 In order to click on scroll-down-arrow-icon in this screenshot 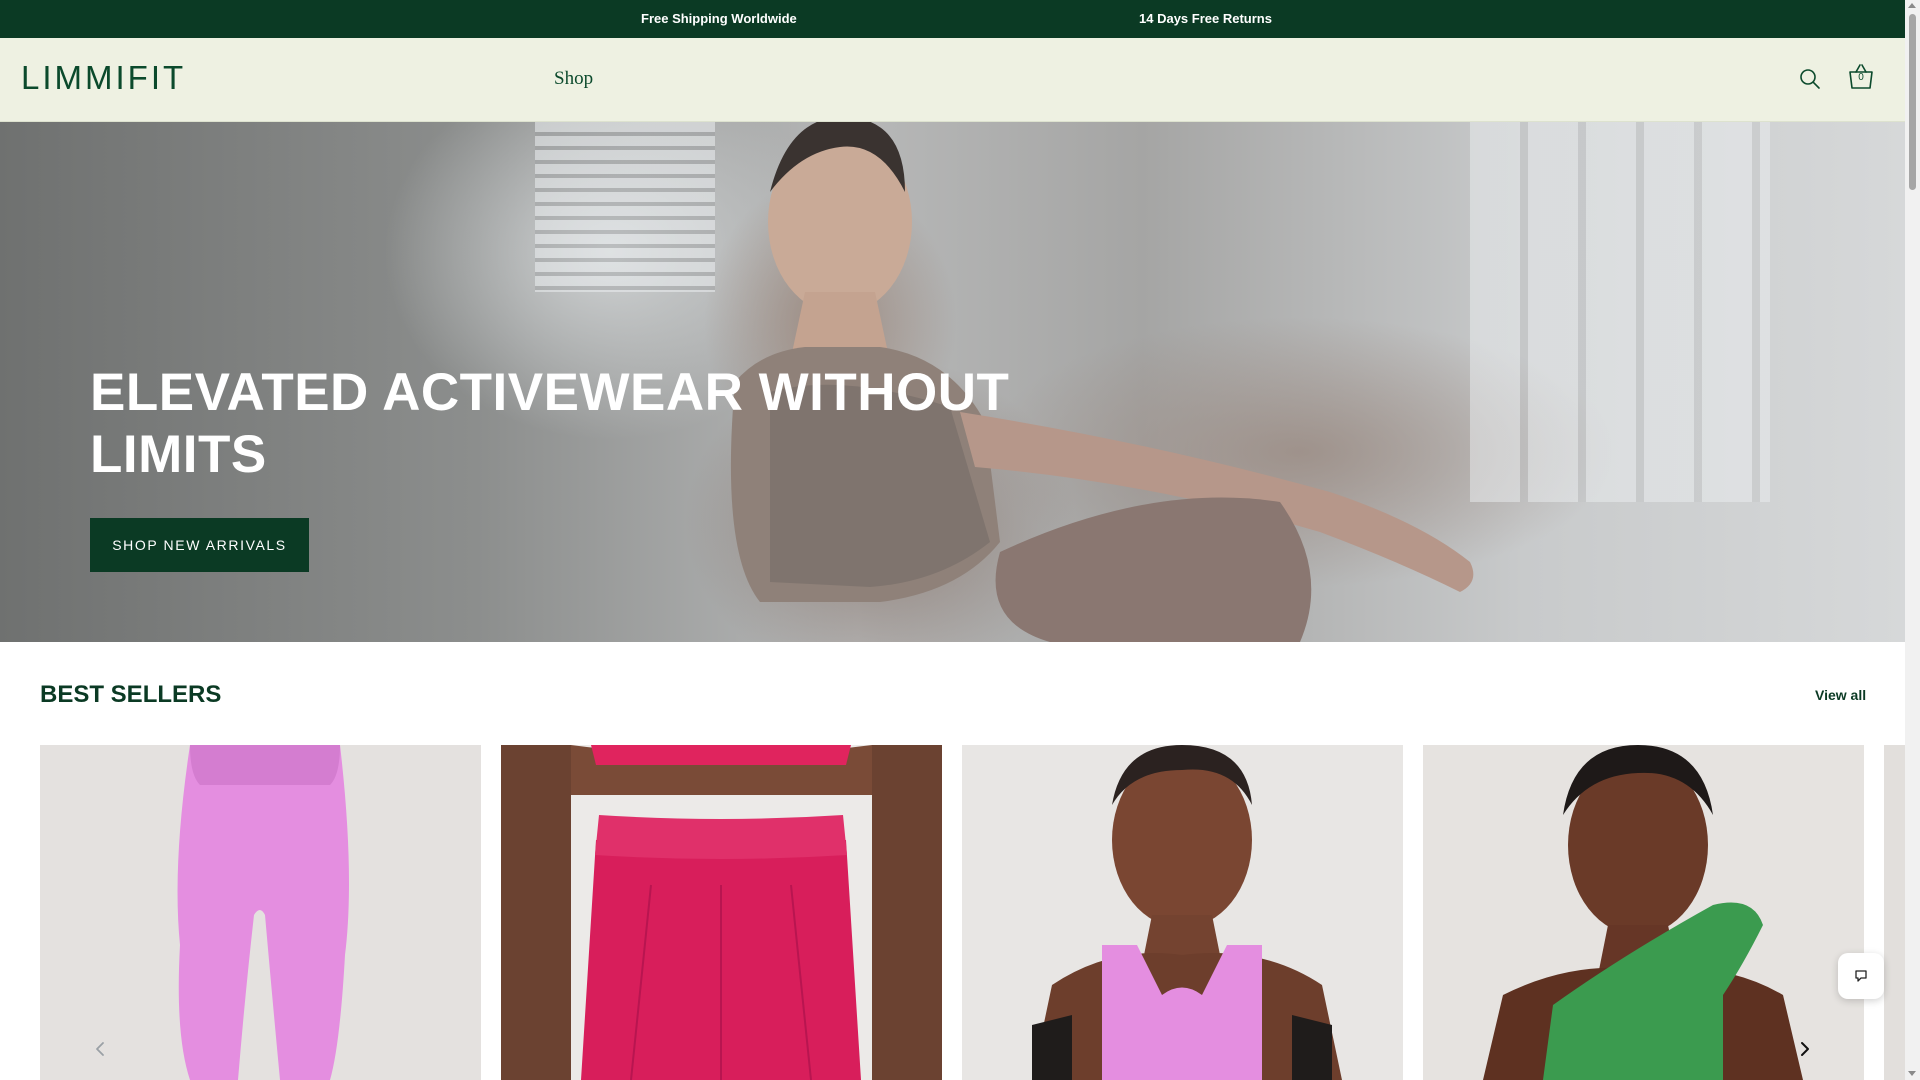, I will do `click(1912, 1073)`.